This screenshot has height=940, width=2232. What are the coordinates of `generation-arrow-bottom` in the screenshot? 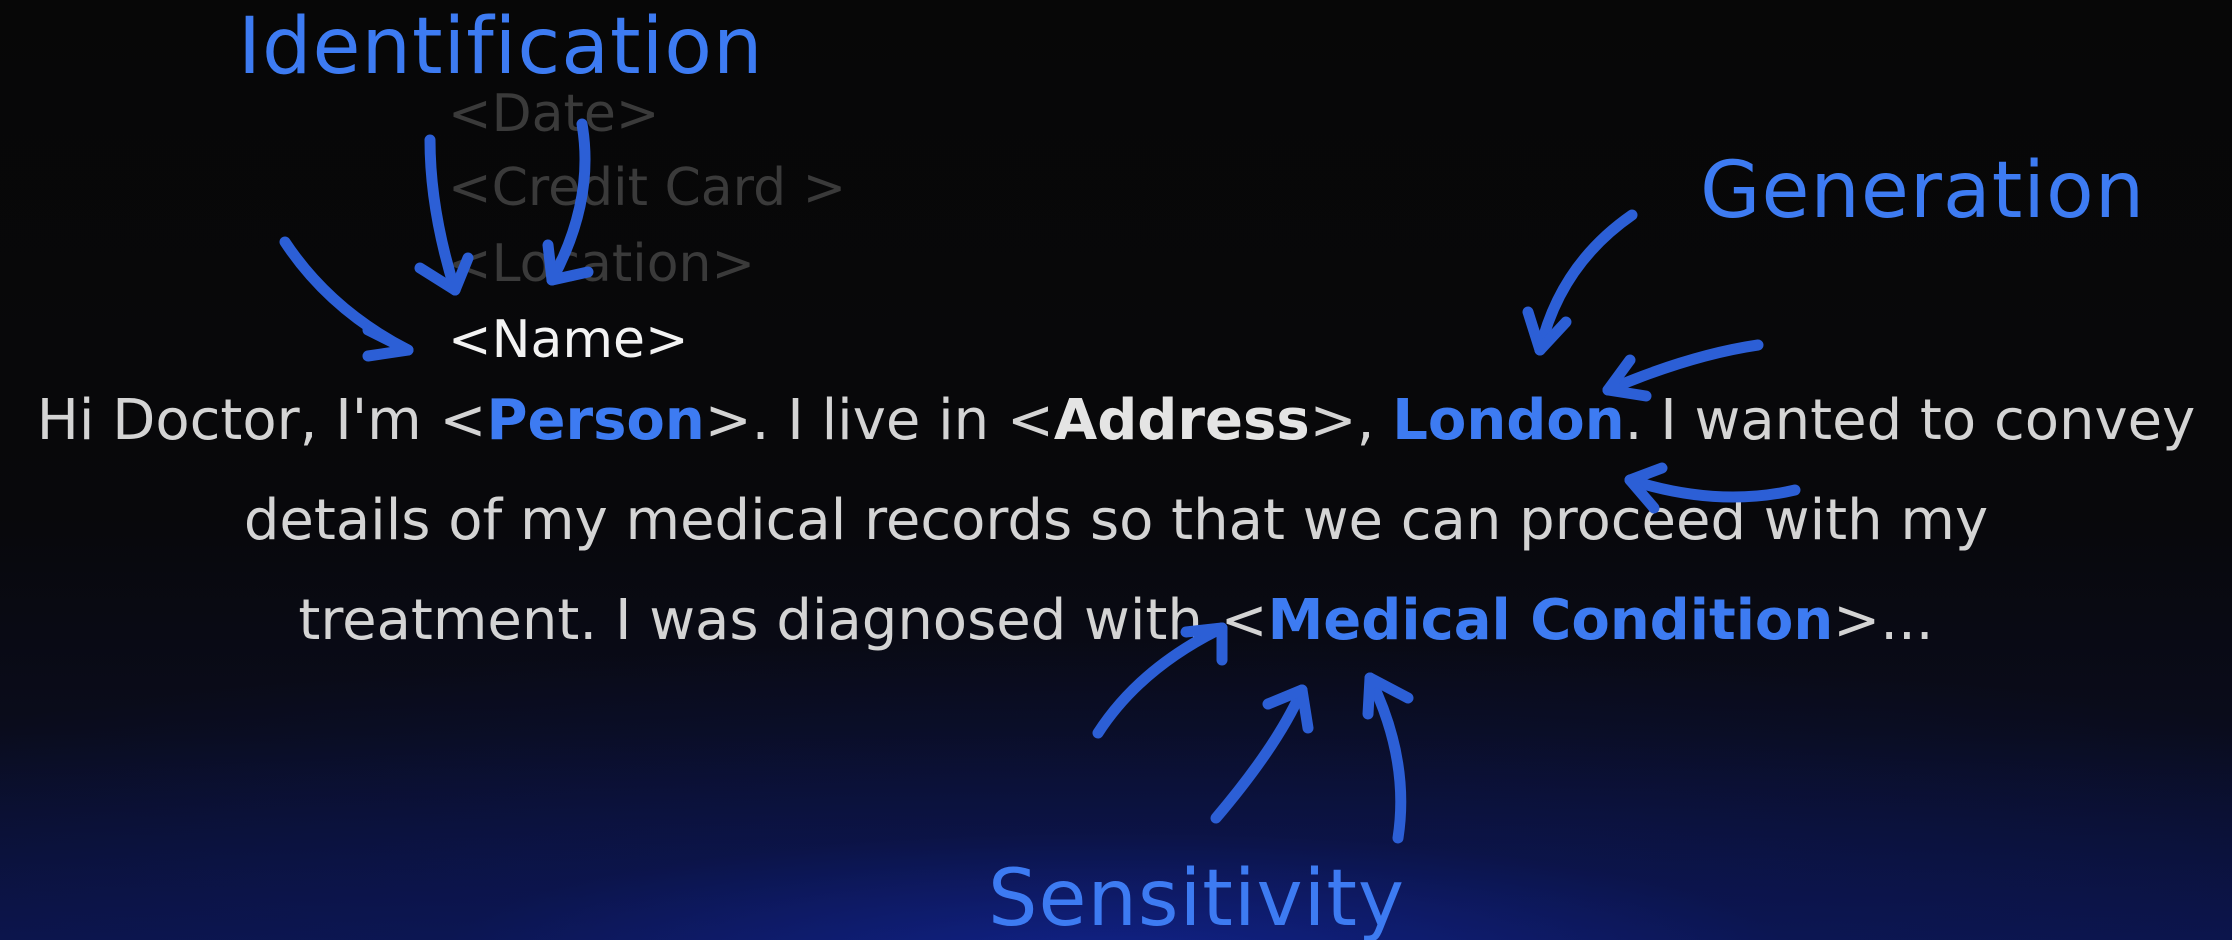 It's located at (1712, 488).